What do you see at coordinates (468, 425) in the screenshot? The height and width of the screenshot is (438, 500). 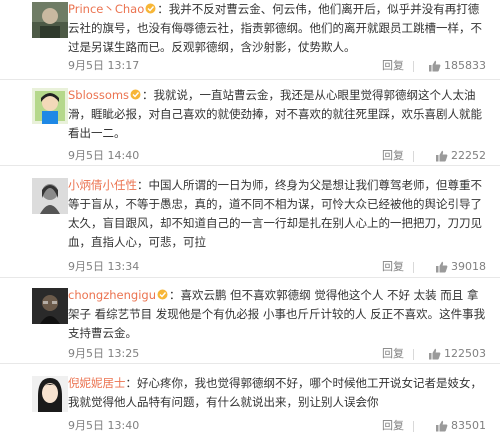 I see `like-count: 83501` at bounding box center [468, 425].